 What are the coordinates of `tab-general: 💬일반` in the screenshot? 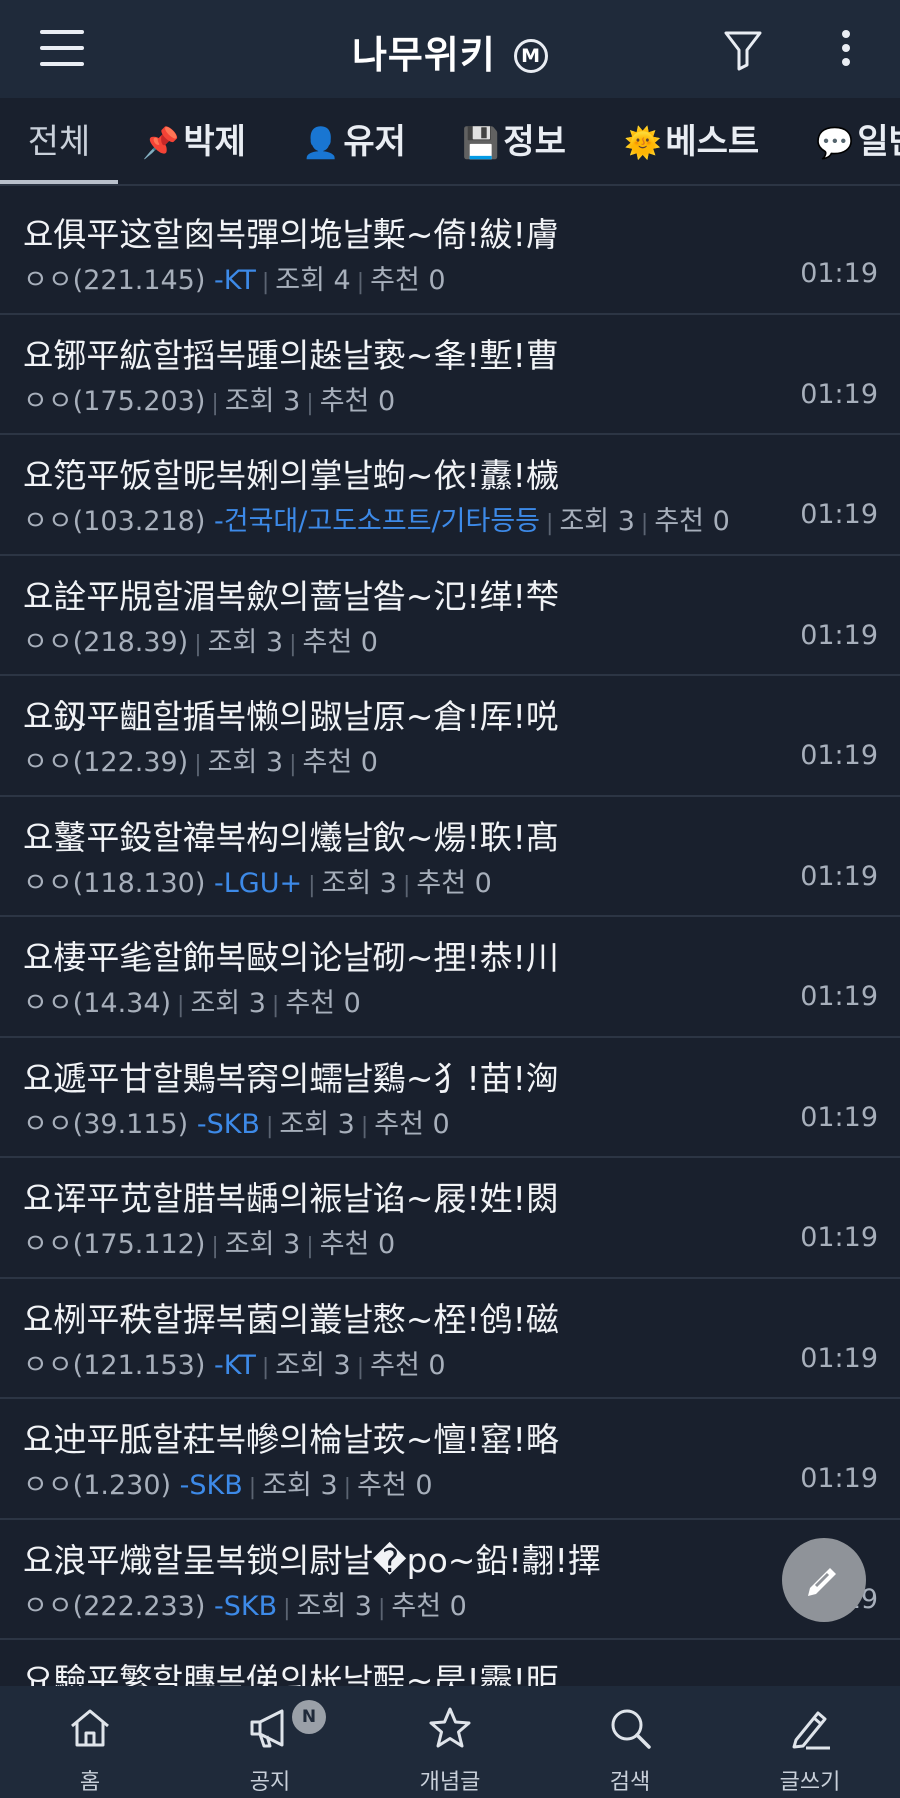 It's located at (858, 141).